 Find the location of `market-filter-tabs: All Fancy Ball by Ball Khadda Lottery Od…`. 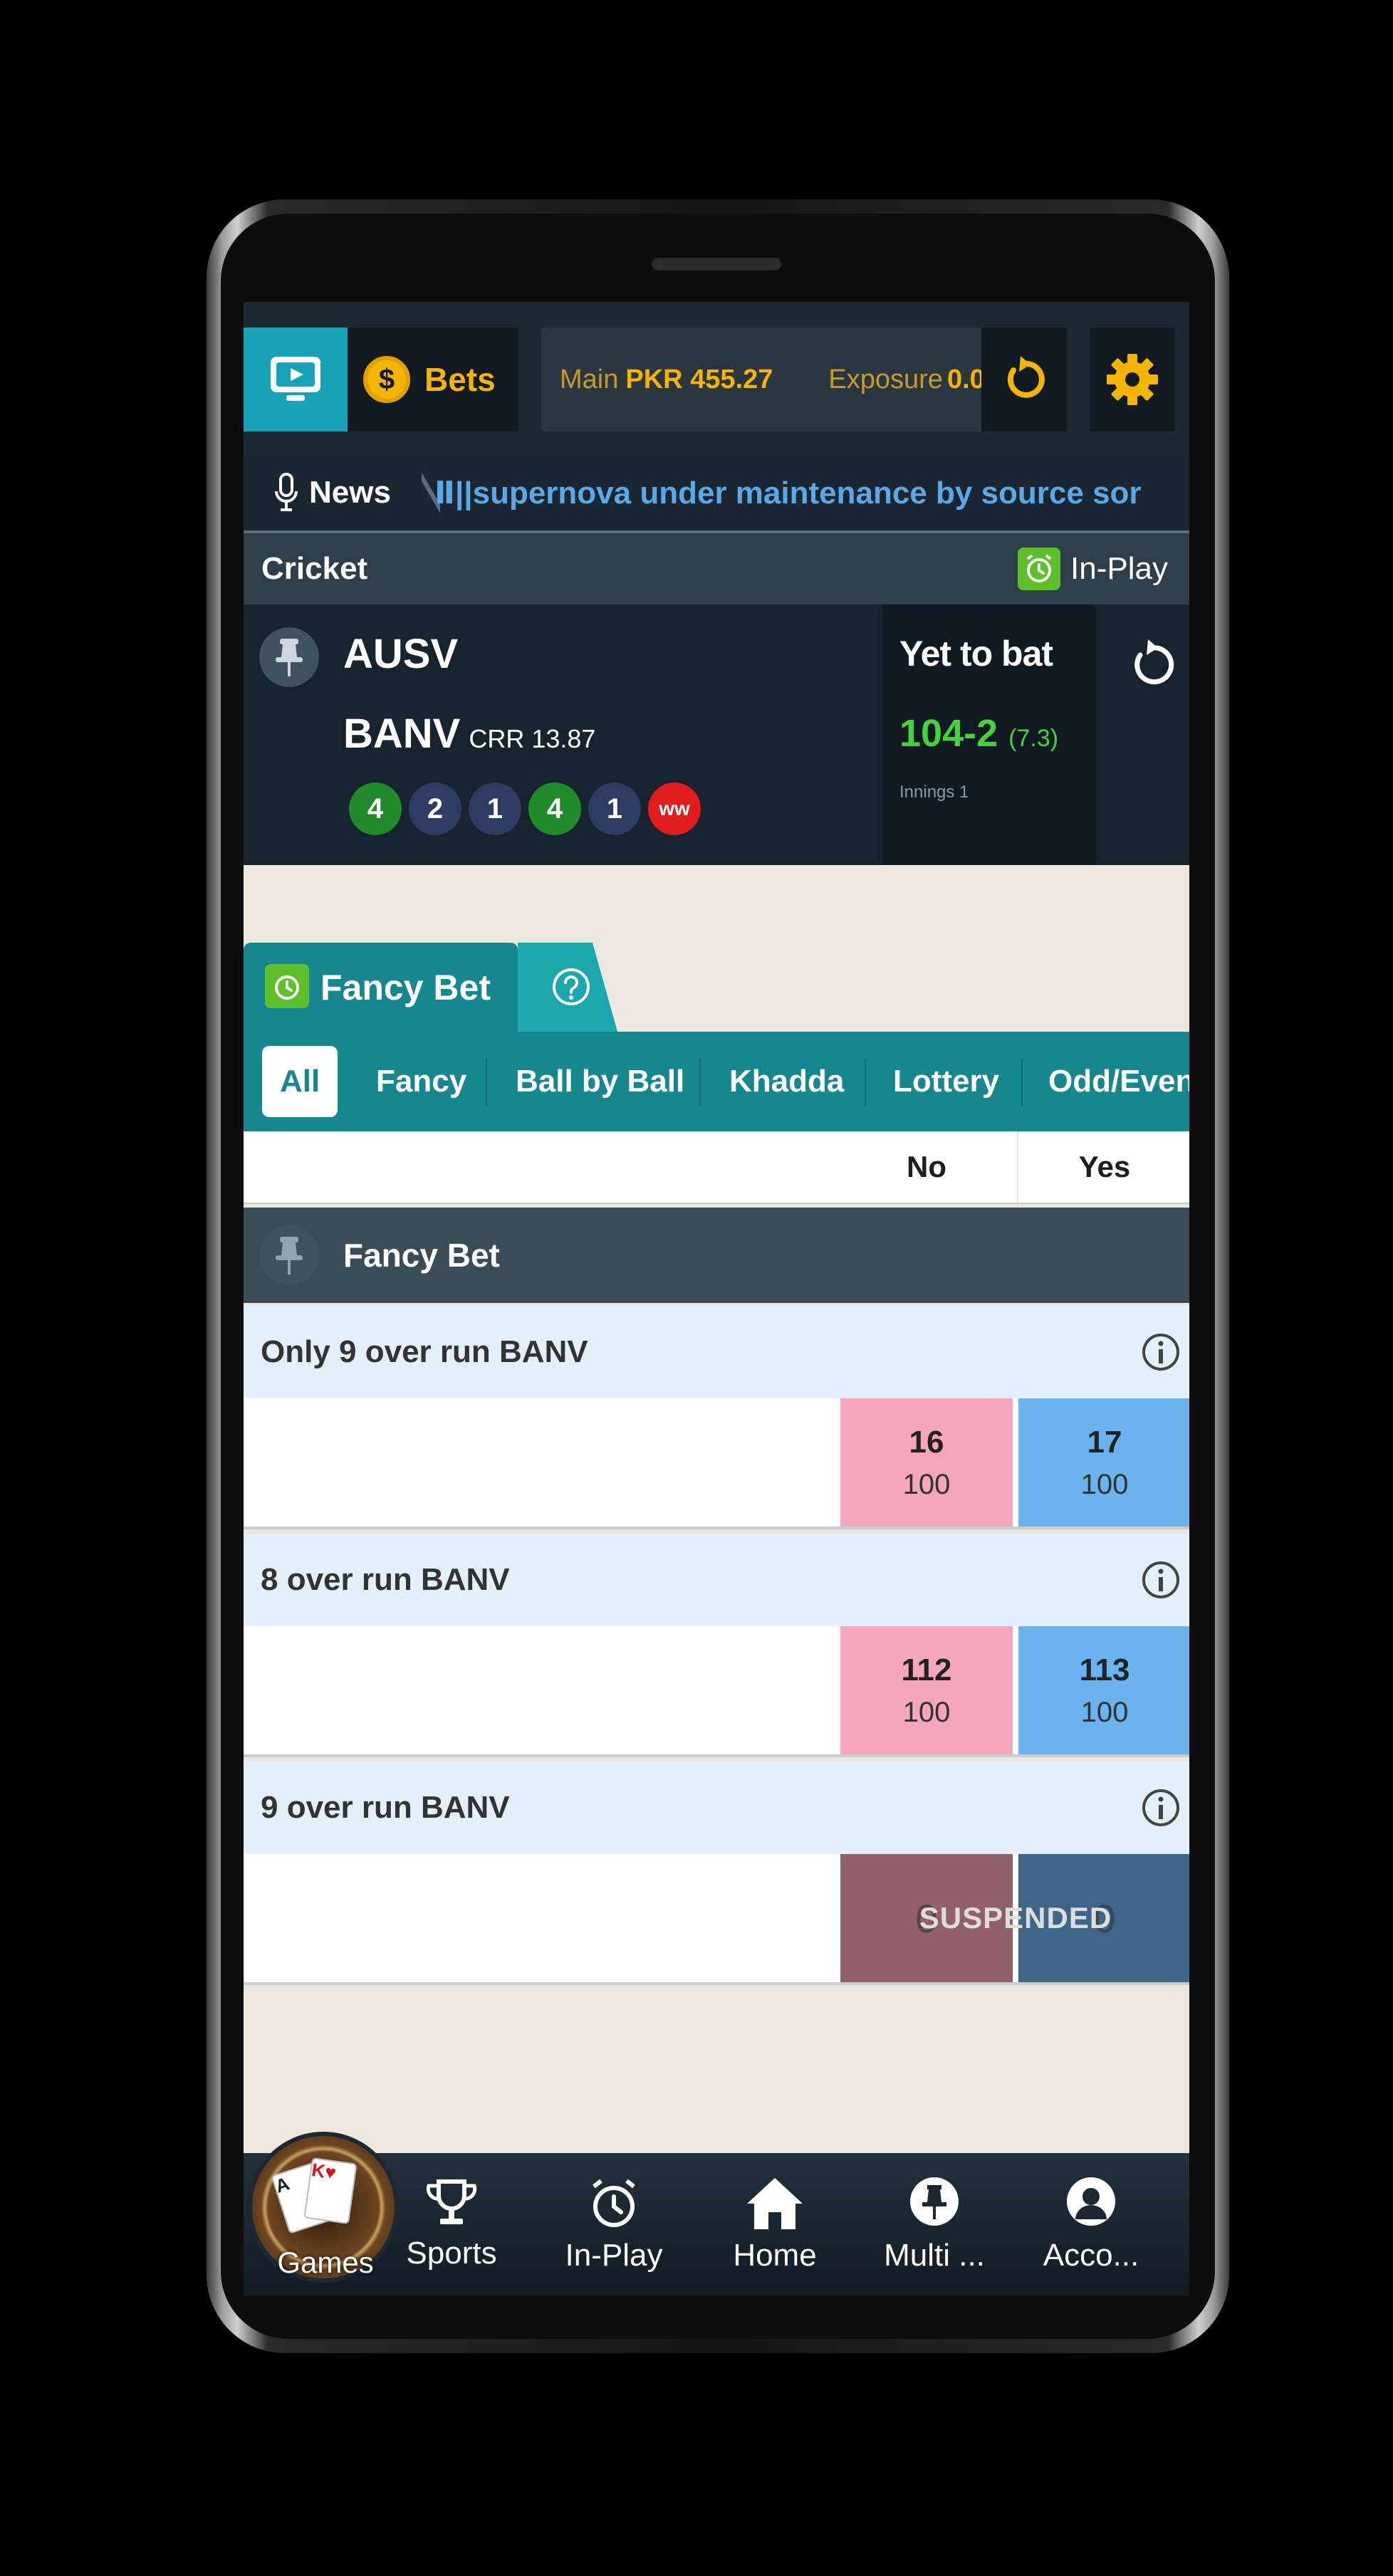

market-filter-tabs: All Fancy Ball by Ball Khadda Lottery Od… is located at coordinates (716, 1081).